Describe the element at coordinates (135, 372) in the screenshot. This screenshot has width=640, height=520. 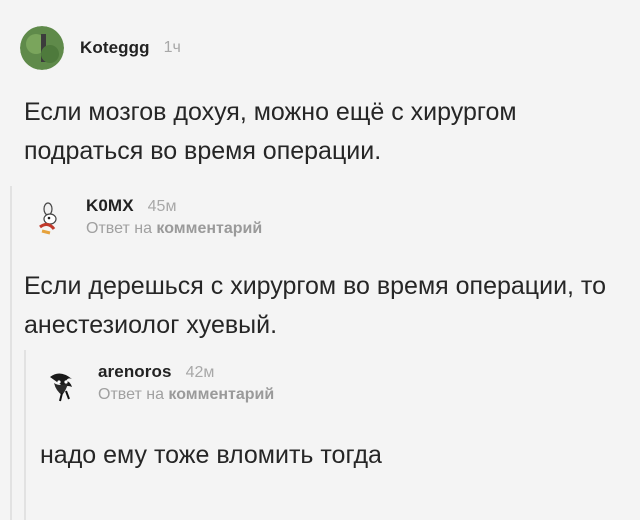
I see `comment-author: arenoros` at that location.